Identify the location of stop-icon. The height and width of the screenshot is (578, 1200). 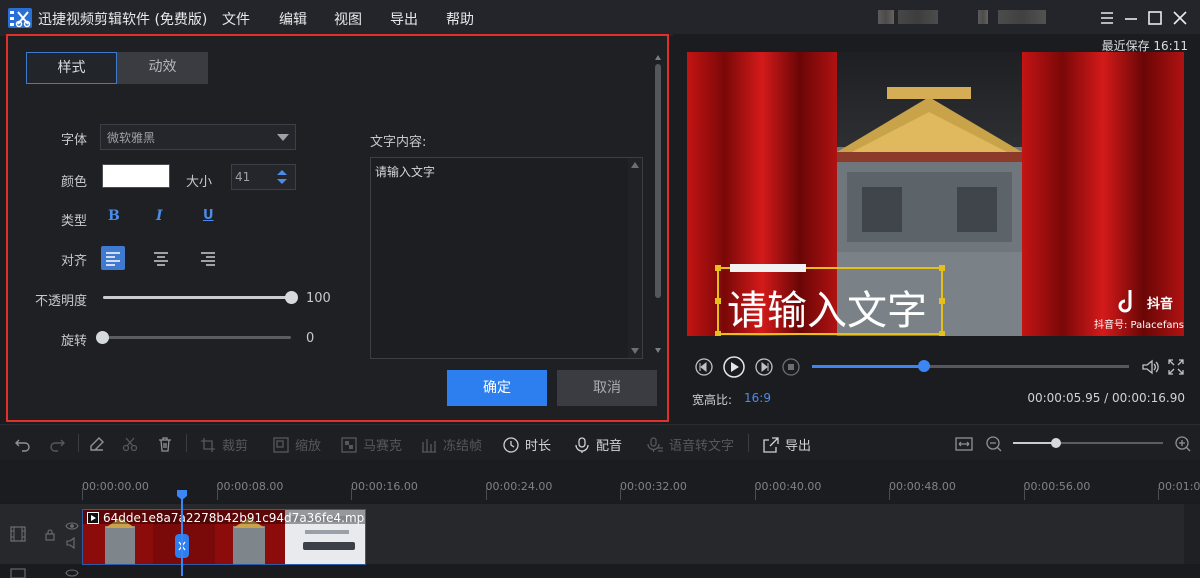
(791, 367).